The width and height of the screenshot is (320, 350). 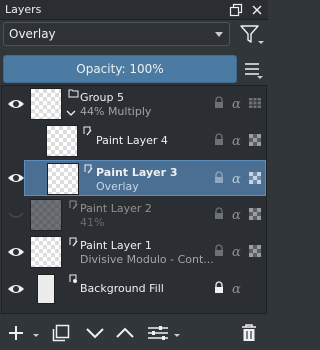 What do you see at coordinates (249, 333) in the screenshot?
I see `delete-icon` at bounding box center [249, 333].